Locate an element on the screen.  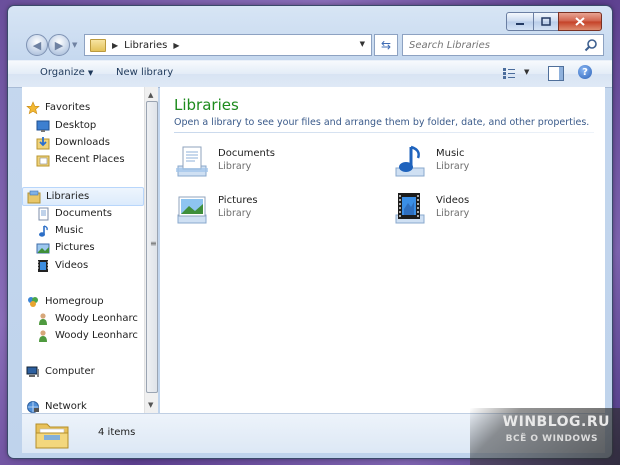
breadcrumb-libraries: Libraries is located at coordinates (145, 45).